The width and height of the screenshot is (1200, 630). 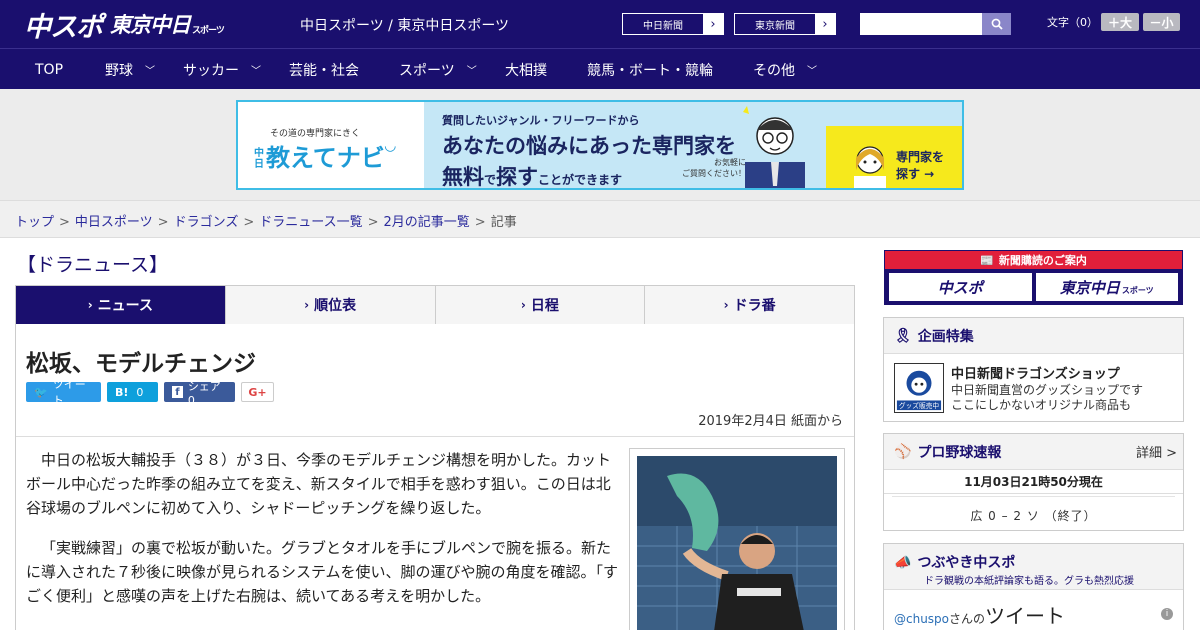 I want to click on tab-standings: › 順位表, so click(x=331, y=305).